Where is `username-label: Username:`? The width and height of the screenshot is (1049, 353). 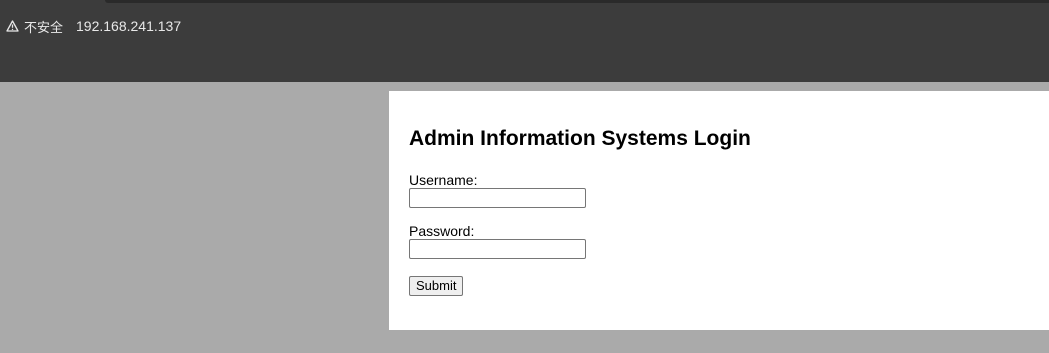
username-label: Username: is located at coordinates (443, 180).